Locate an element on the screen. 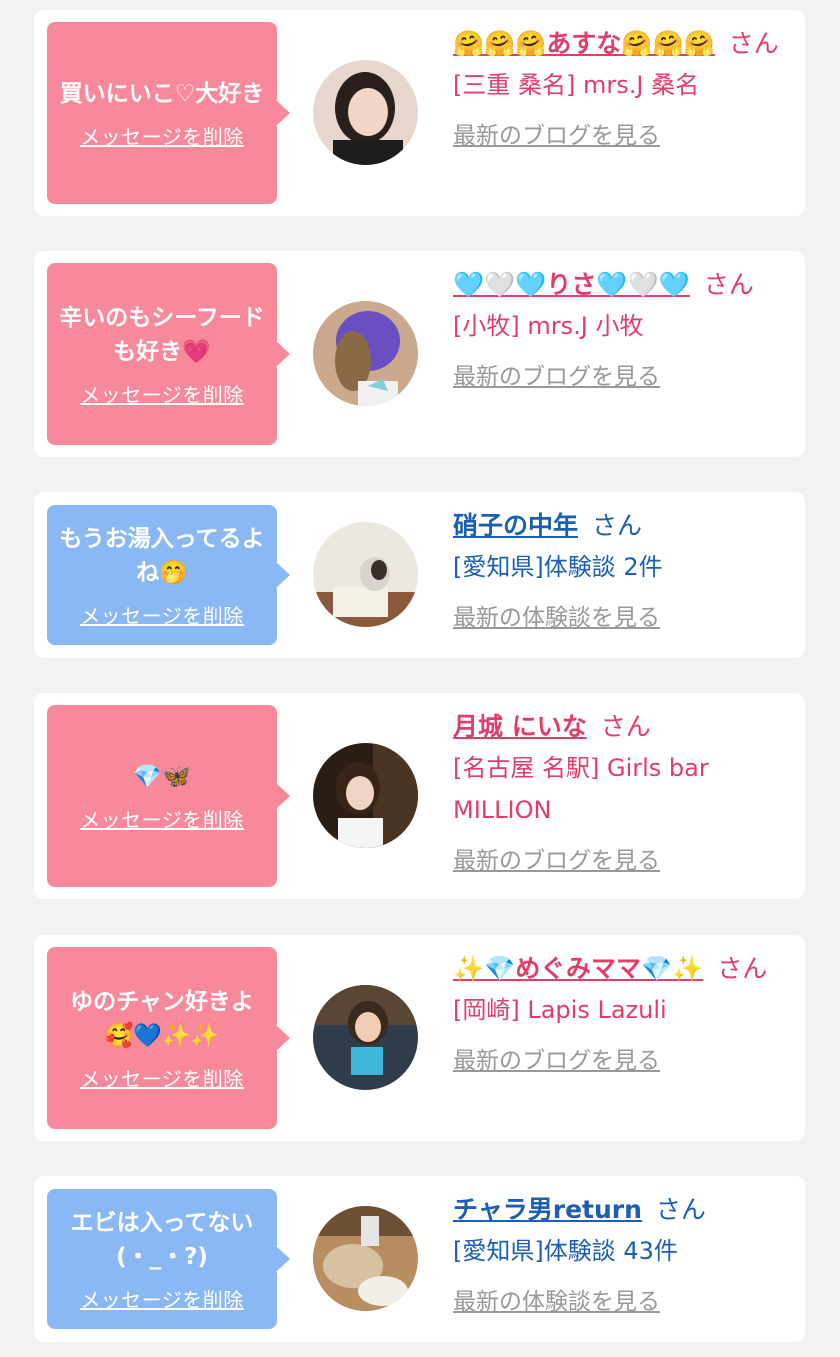  message-bubble: 辛いのもシーフードも好き💗 メッセージを削除 is located at coordinates (168, 354).